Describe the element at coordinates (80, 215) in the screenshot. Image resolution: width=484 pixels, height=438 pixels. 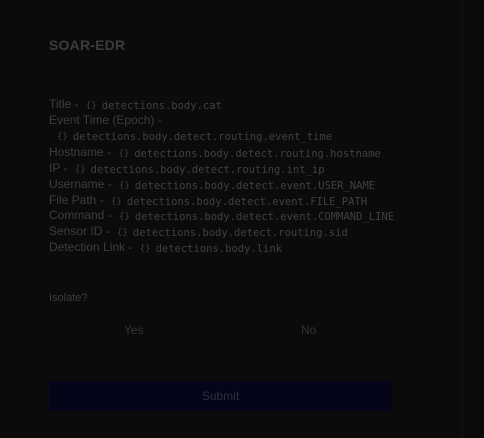
I see `field-label: Command -` at that location.